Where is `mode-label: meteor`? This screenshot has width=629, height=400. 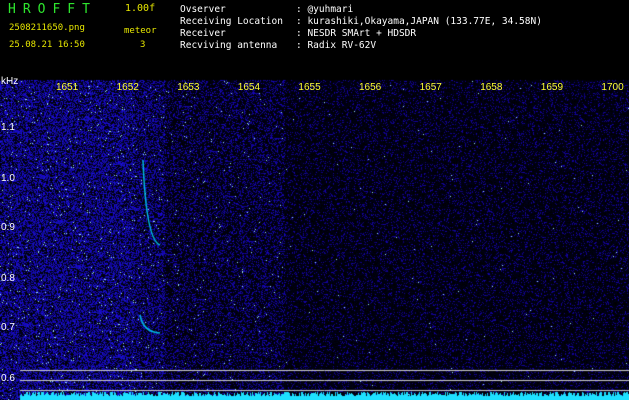
mode-label: meteor is located at coordinates (140, 31).